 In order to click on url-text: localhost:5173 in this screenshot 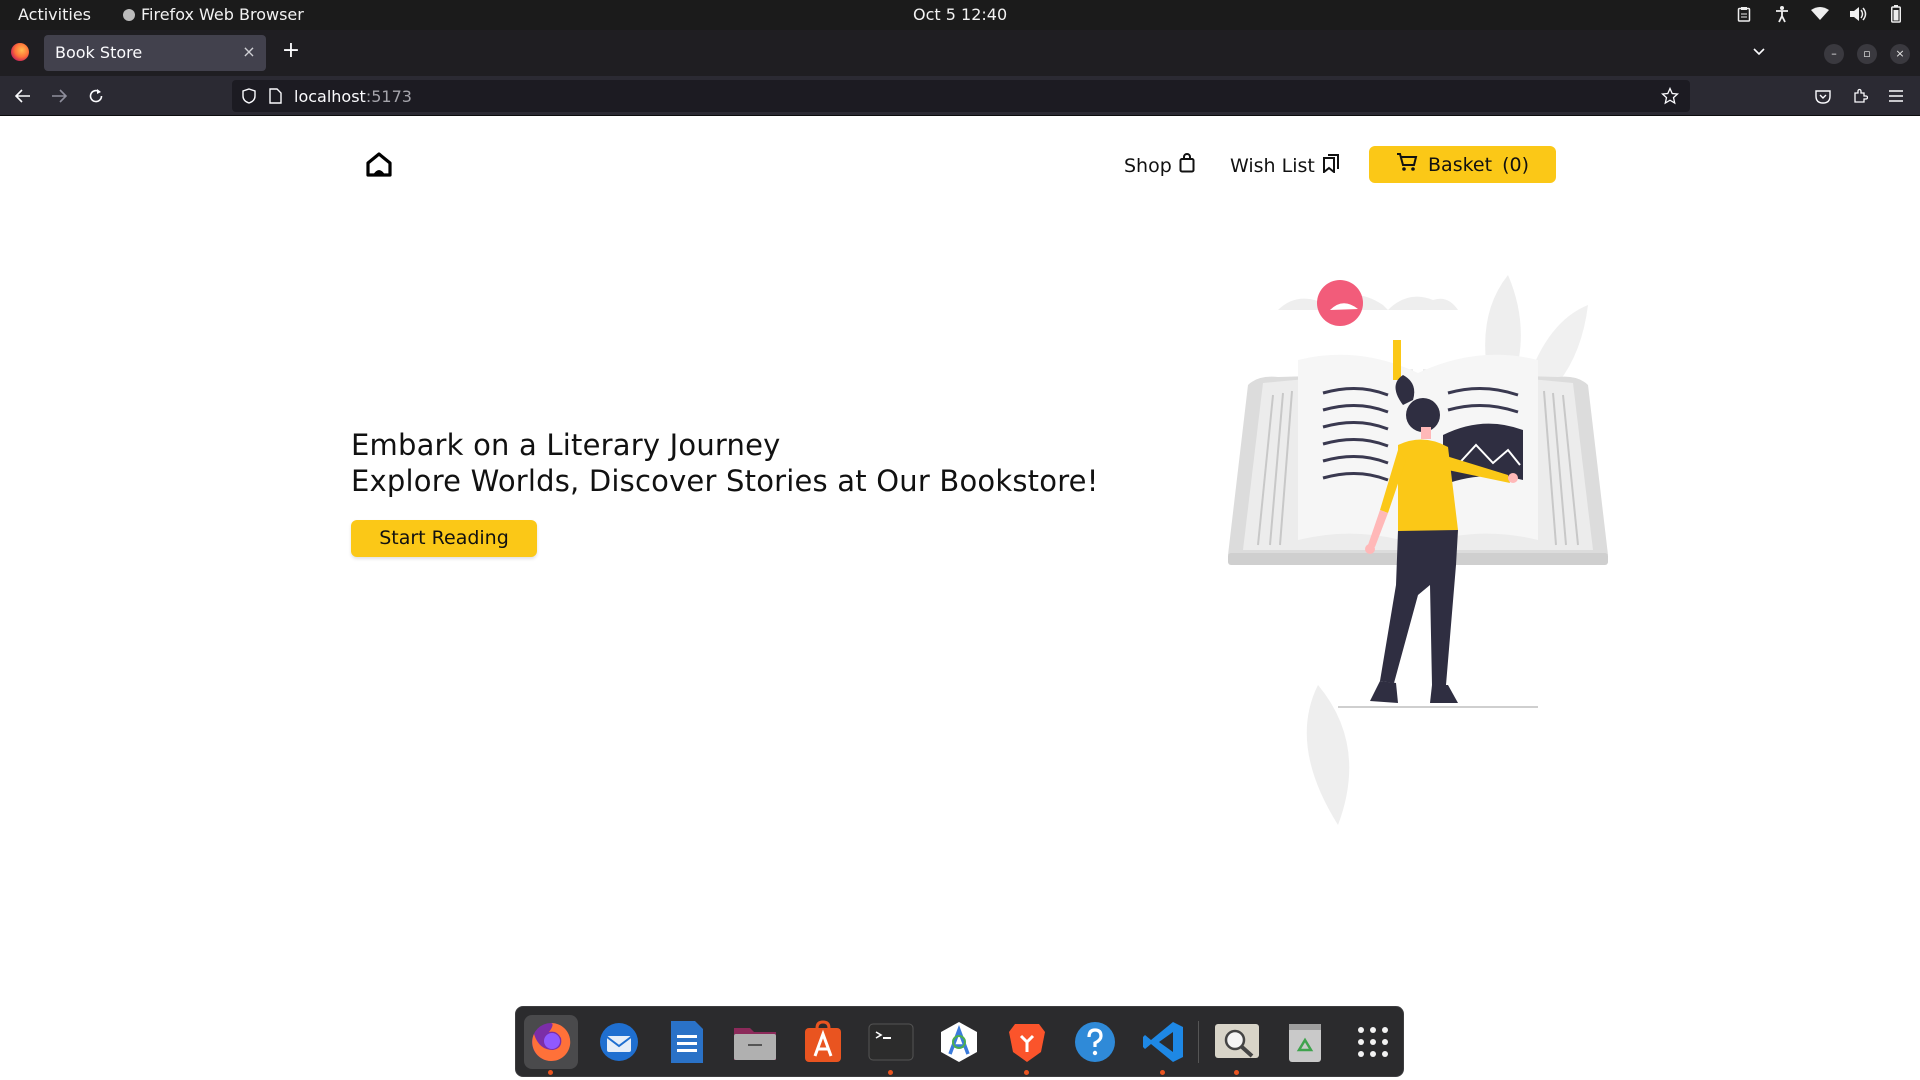, I will do `click(353, 96)`.